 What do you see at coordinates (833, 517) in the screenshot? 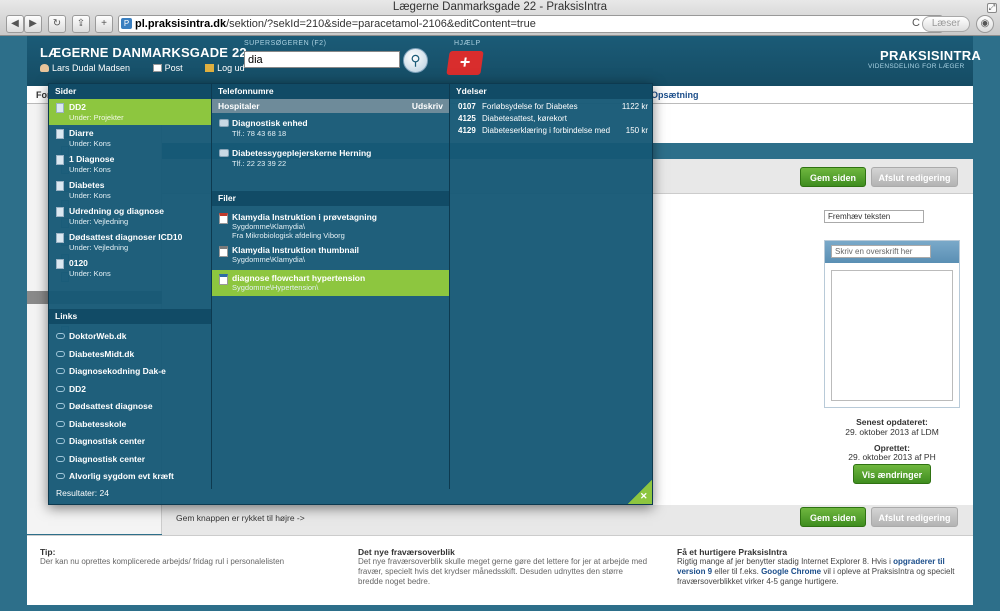
I see `save-page-button-bottom: Gem siden` at bounding box center [833, 517].